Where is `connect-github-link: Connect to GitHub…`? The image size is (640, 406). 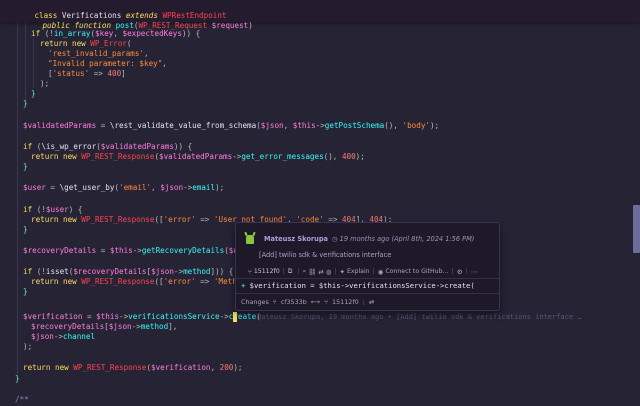
connect-github-link: Connect to GitHub… is located at coordinates (416, 271).